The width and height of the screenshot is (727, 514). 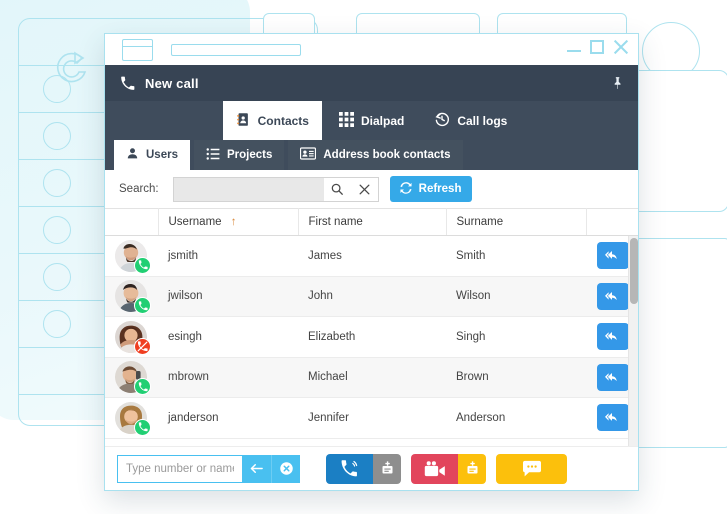 I want to click on primary-toolbar: Contacts Dialpad Call logs, so click(x=371, y=120).